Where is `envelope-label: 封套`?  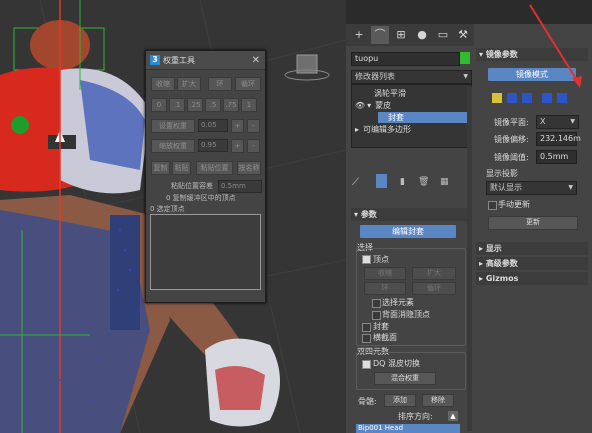
envelope-label: 封套 is located at coordinates (381, 326).